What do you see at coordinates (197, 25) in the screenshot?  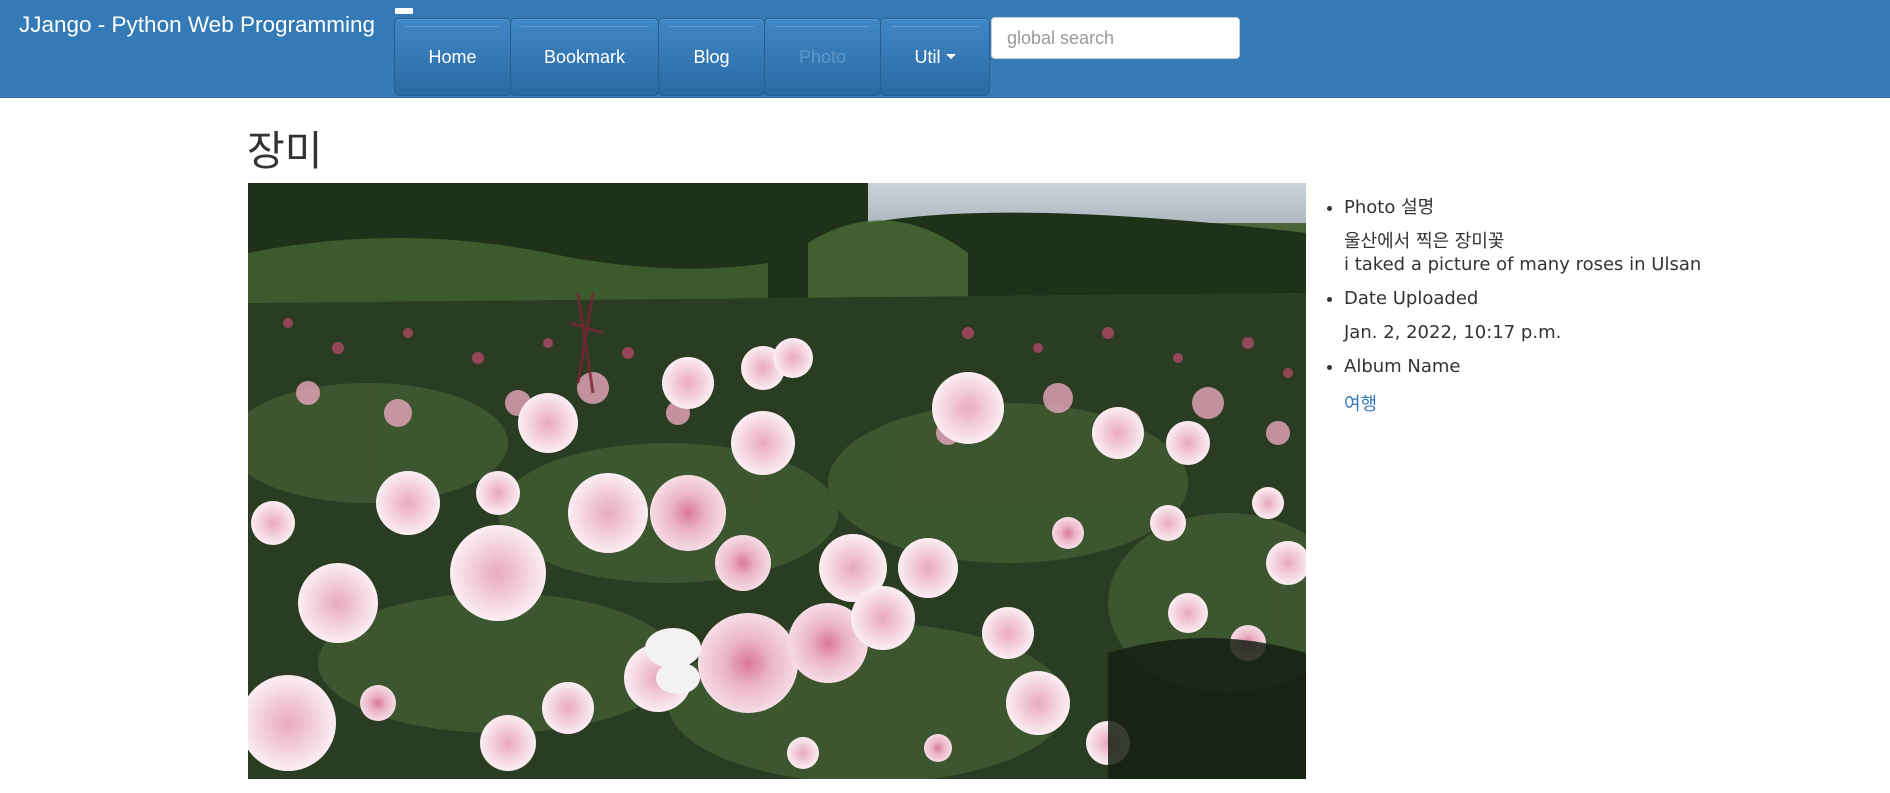 I see `brand-title: JJango - Python Web Programming` at bounding box center [197, 25].